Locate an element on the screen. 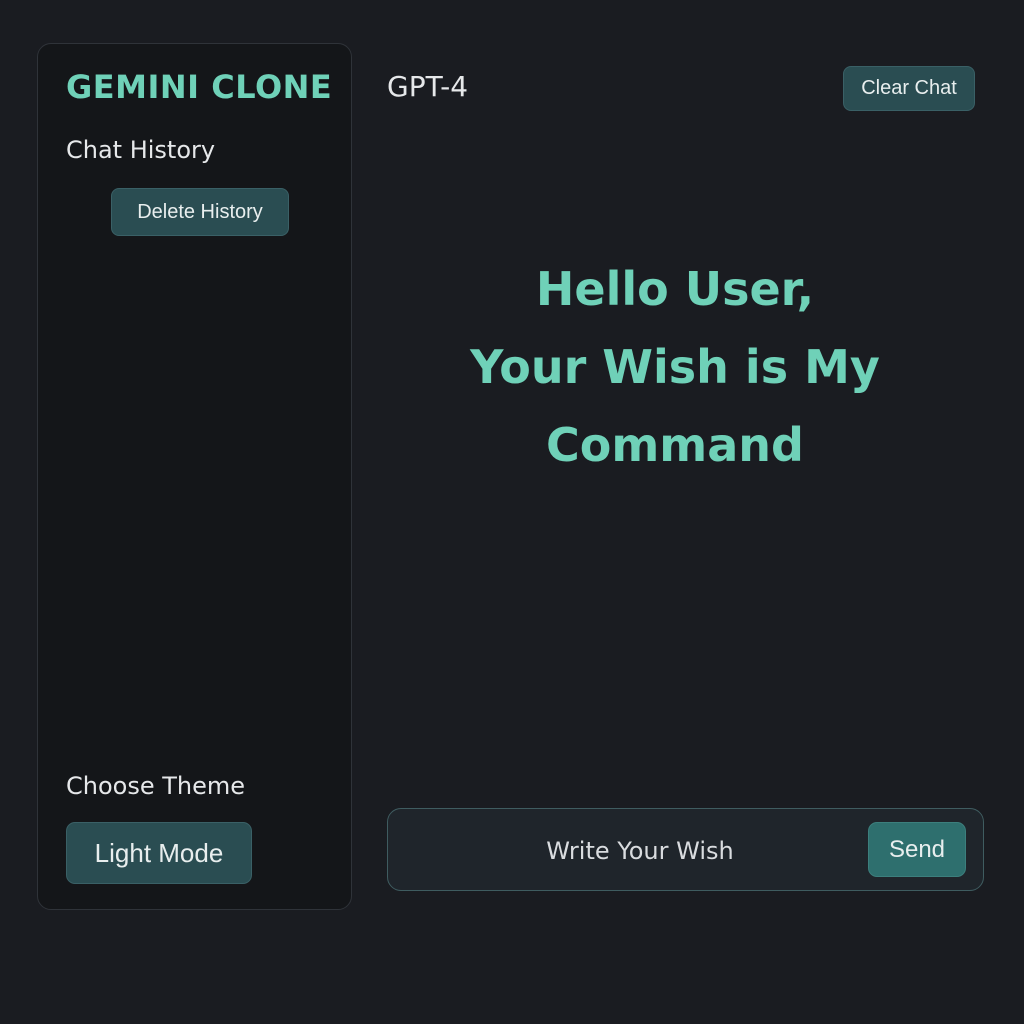  model-label: GPT-4 is located at coordinates (428, 86).